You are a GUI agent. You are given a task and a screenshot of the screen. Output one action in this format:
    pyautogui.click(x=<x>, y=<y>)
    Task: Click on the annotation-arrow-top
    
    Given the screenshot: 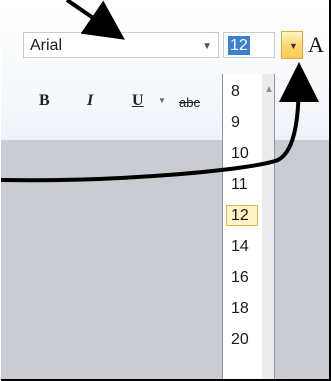 What is the action you would take?
    pyautogui.click(x=95, y=20)
    